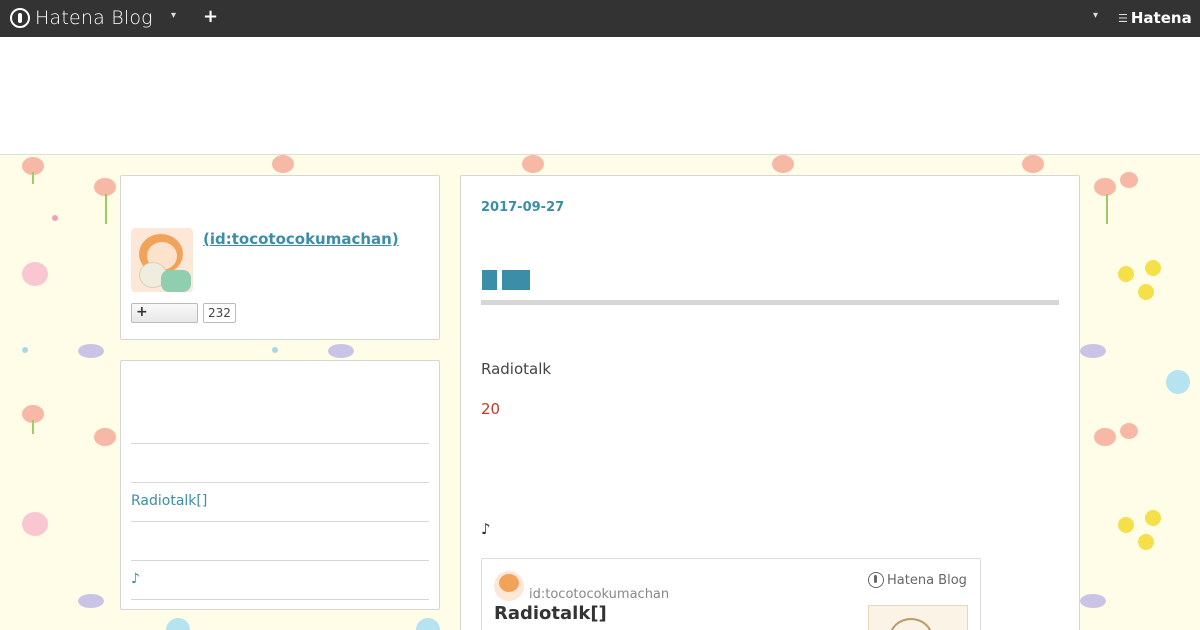 This screenshot has width=1200, height=630. What do you see at coordinates (550, 613) in the screenshot?
I see `embed-title: Radiotalk[]` at bounding box center [550, 613].